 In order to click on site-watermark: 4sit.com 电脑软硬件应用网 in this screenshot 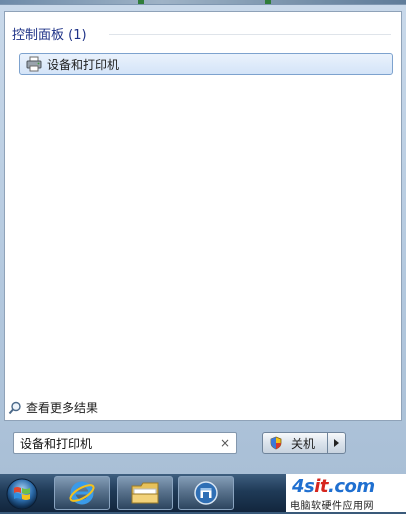, I will do `click(346, 493)`.